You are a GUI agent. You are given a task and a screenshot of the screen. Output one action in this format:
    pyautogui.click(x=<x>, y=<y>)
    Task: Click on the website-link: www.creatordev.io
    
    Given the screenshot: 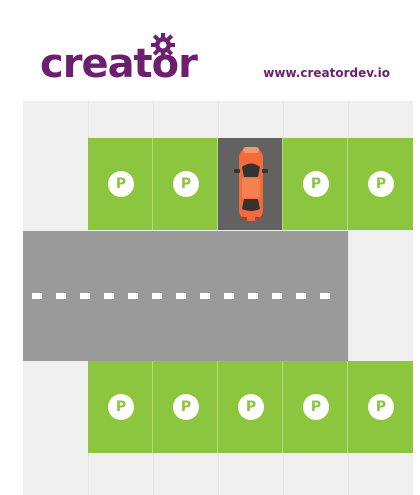 What is the action you would take?
    pyautogui.click(x=326, y=73)
    